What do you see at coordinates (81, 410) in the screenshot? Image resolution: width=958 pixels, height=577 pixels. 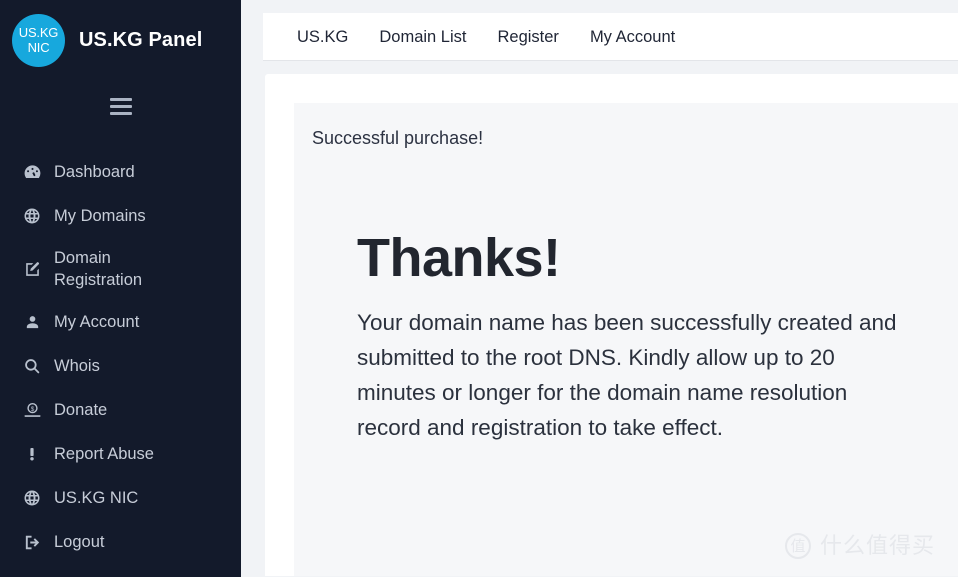 I see `sidebar-item-label: Donate` at bounding box center [81, 410].